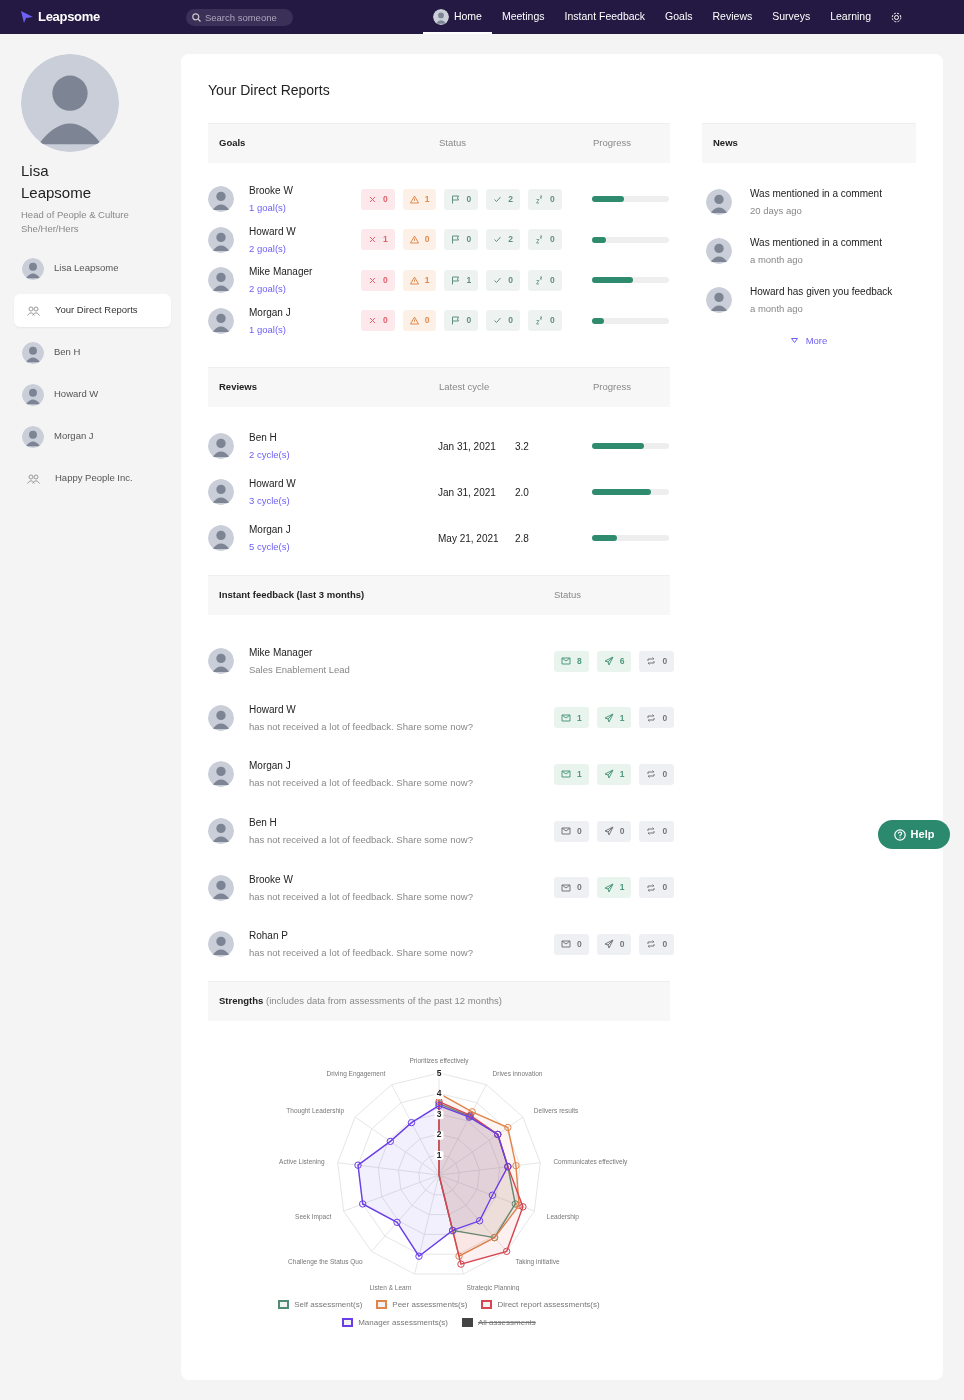  What do you see at coordinates (456, 199) in the screenshot?
I see `flag-icon` at bounding box center [456, 199].